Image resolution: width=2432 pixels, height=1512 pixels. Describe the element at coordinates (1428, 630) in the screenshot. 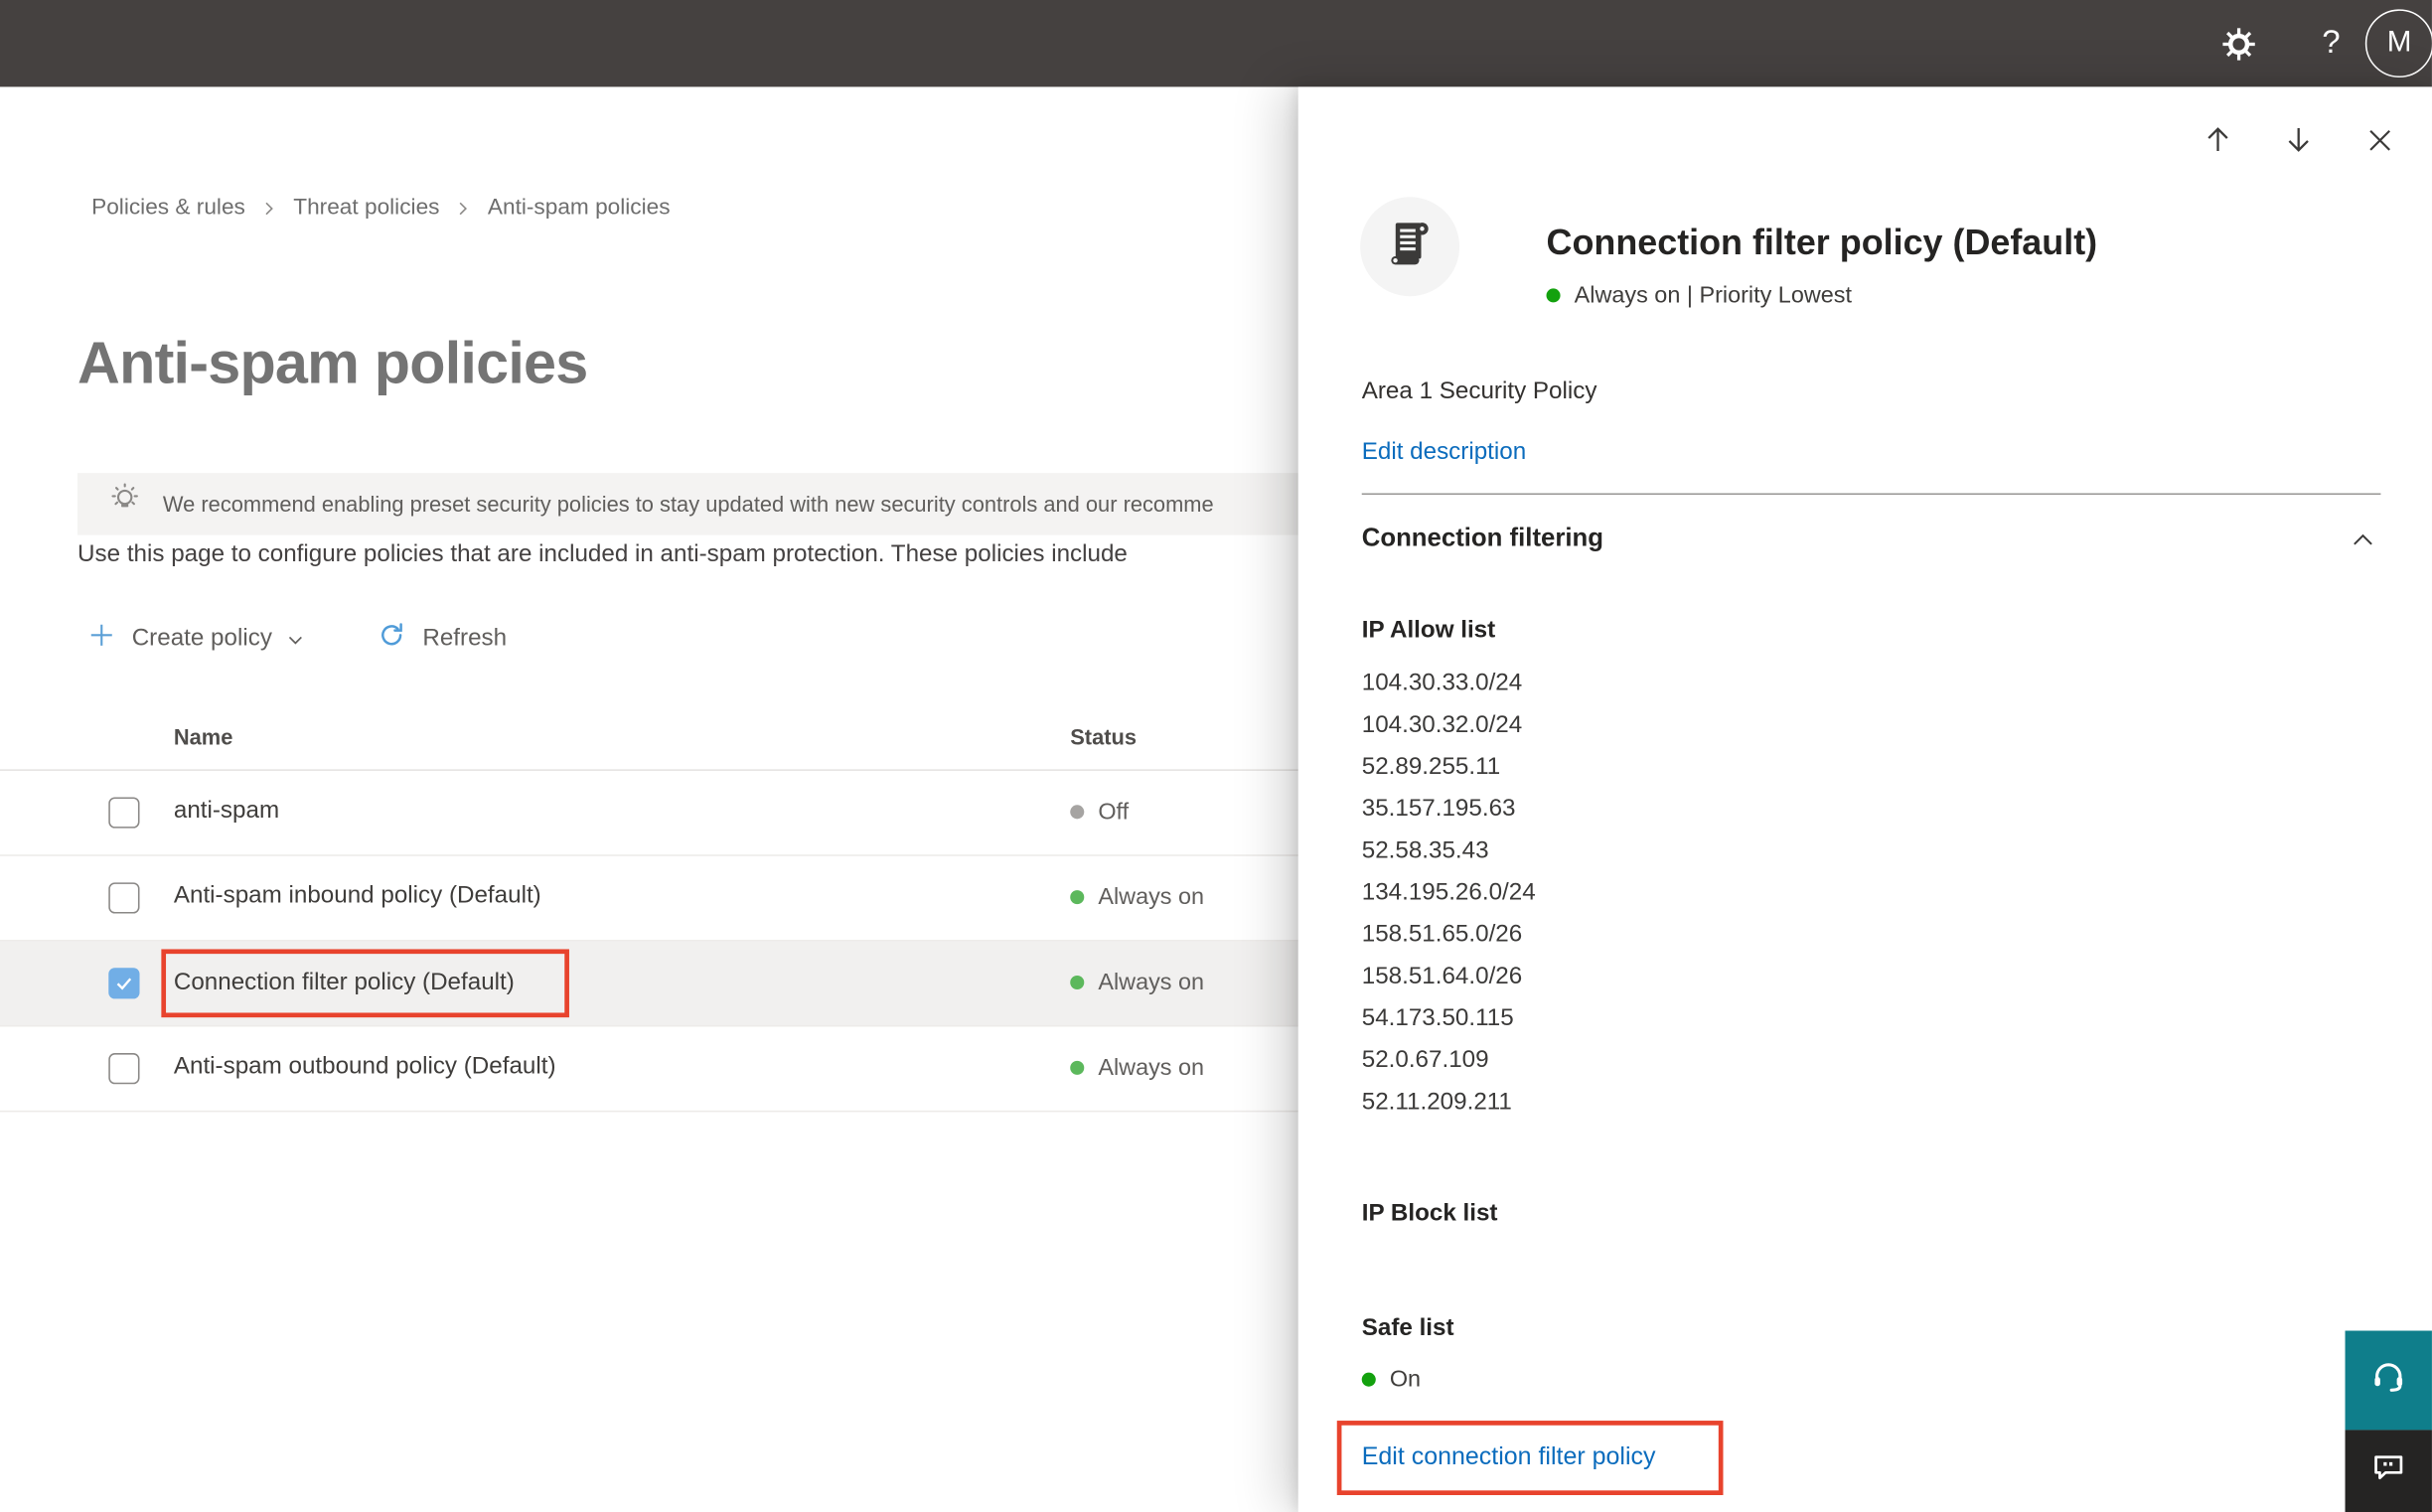

I see `ip-allow-list-label: IP Allow list` at that location.